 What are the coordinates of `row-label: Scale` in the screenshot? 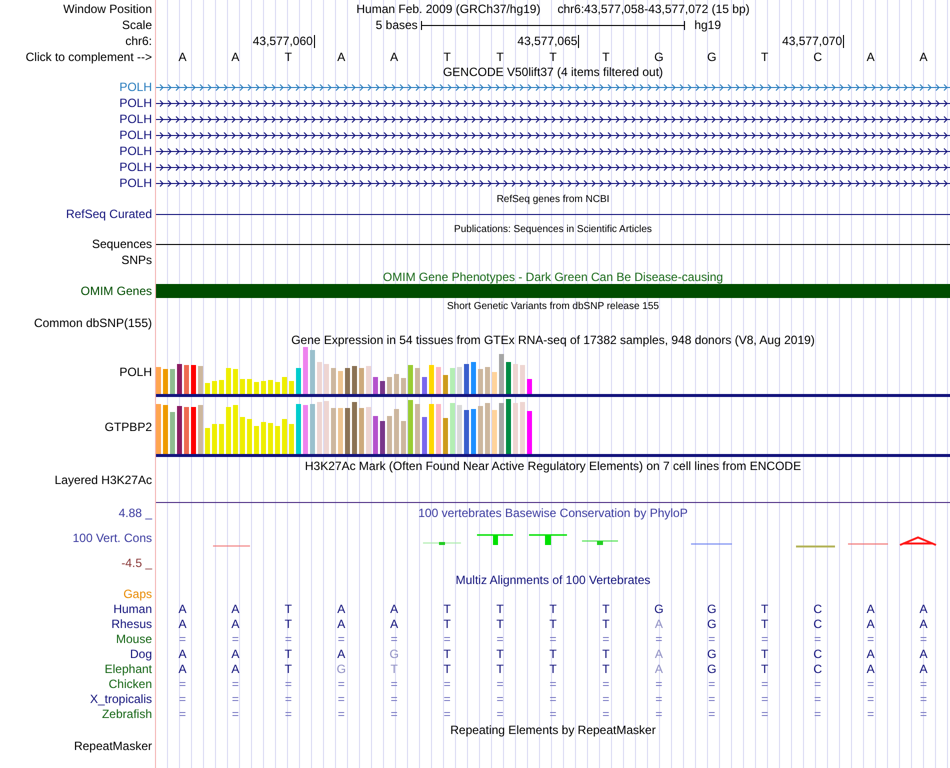 It's located at (137, 25).